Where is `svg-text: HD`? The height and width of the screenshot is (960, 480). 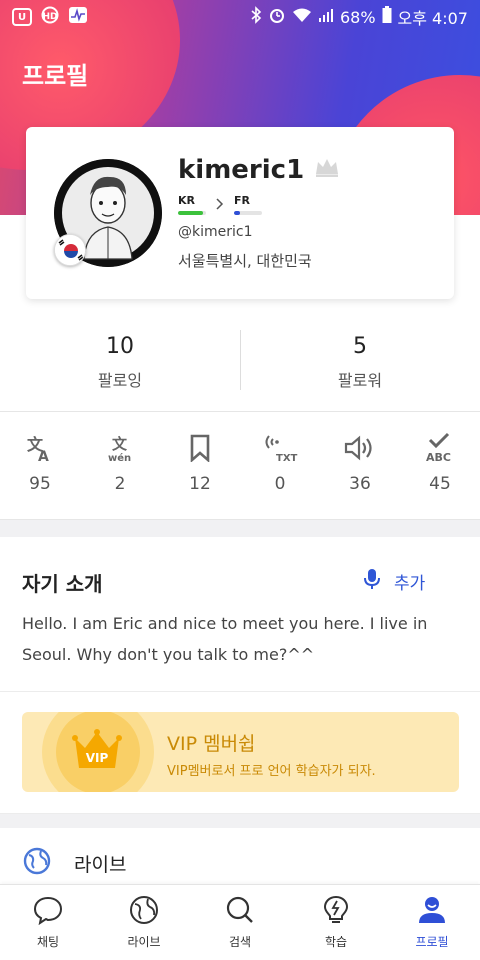 svg-text: HD is located at coordinates (49, 17).